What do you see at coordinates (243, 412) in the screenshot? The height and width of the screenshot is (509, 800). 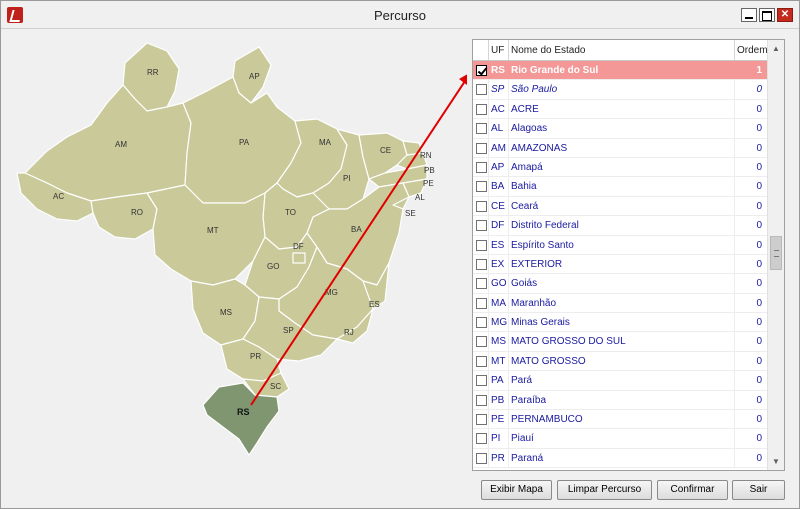 I see `map-label-rs: RS` at bounding box center [243, 412].